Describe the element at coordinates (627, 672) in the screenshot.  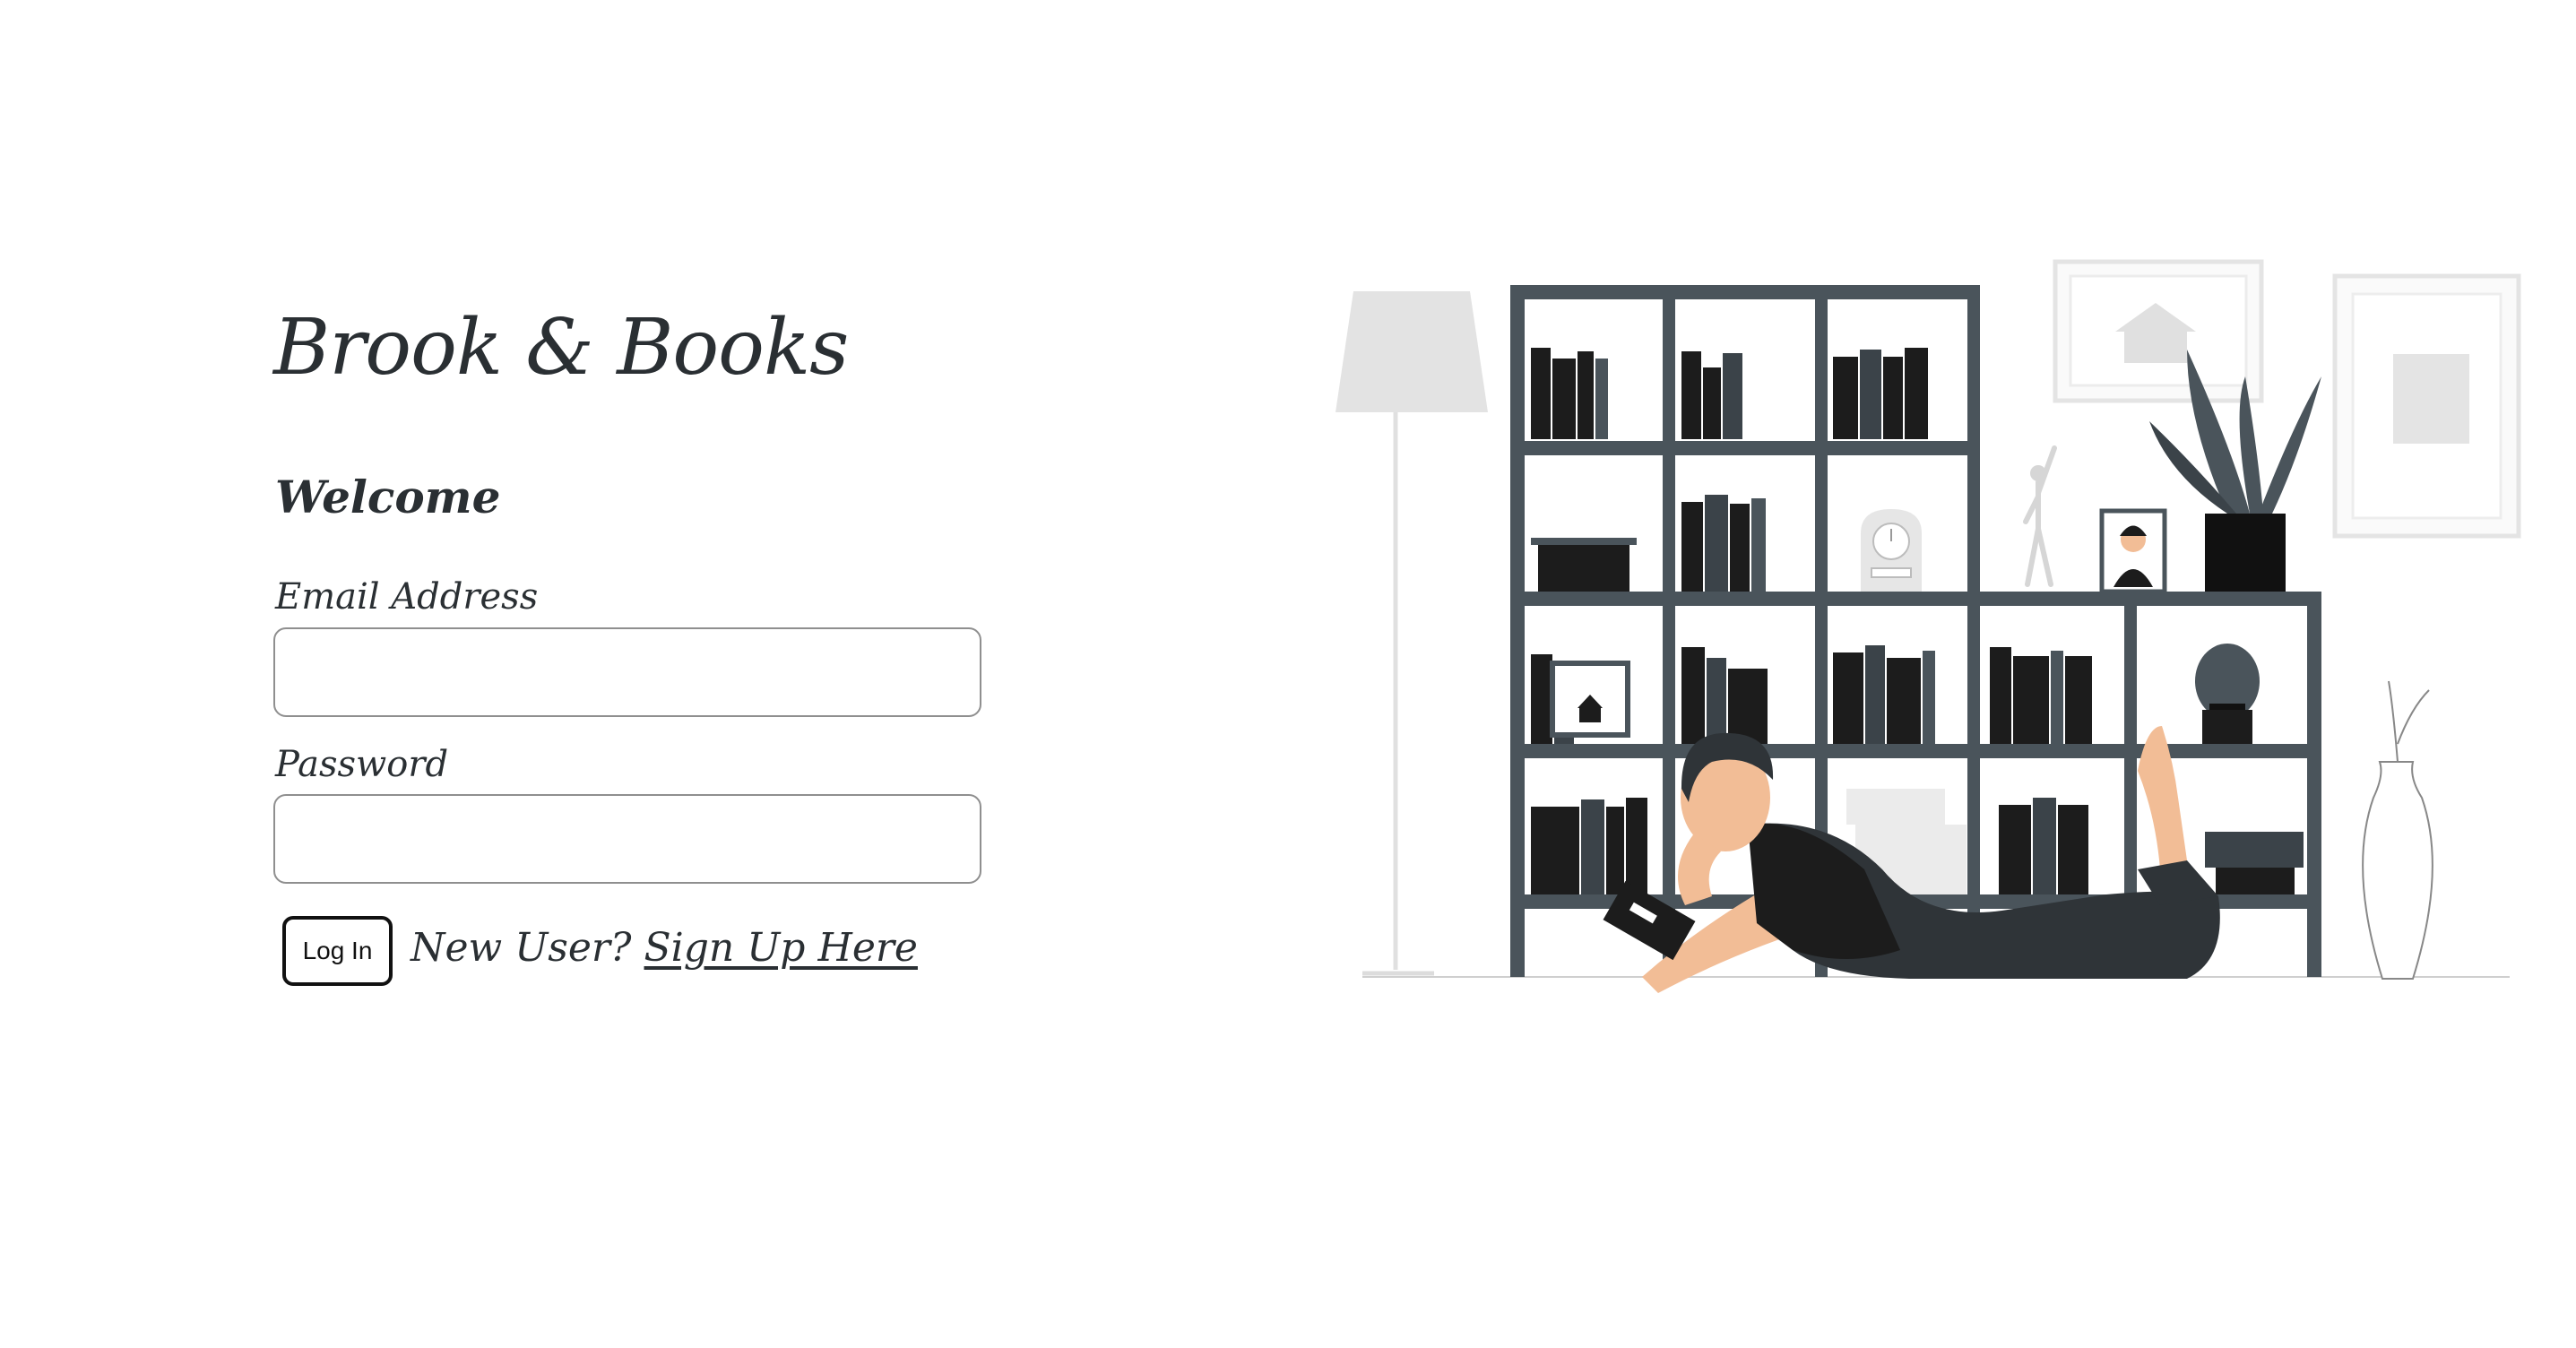
I see `email-field` at that location.